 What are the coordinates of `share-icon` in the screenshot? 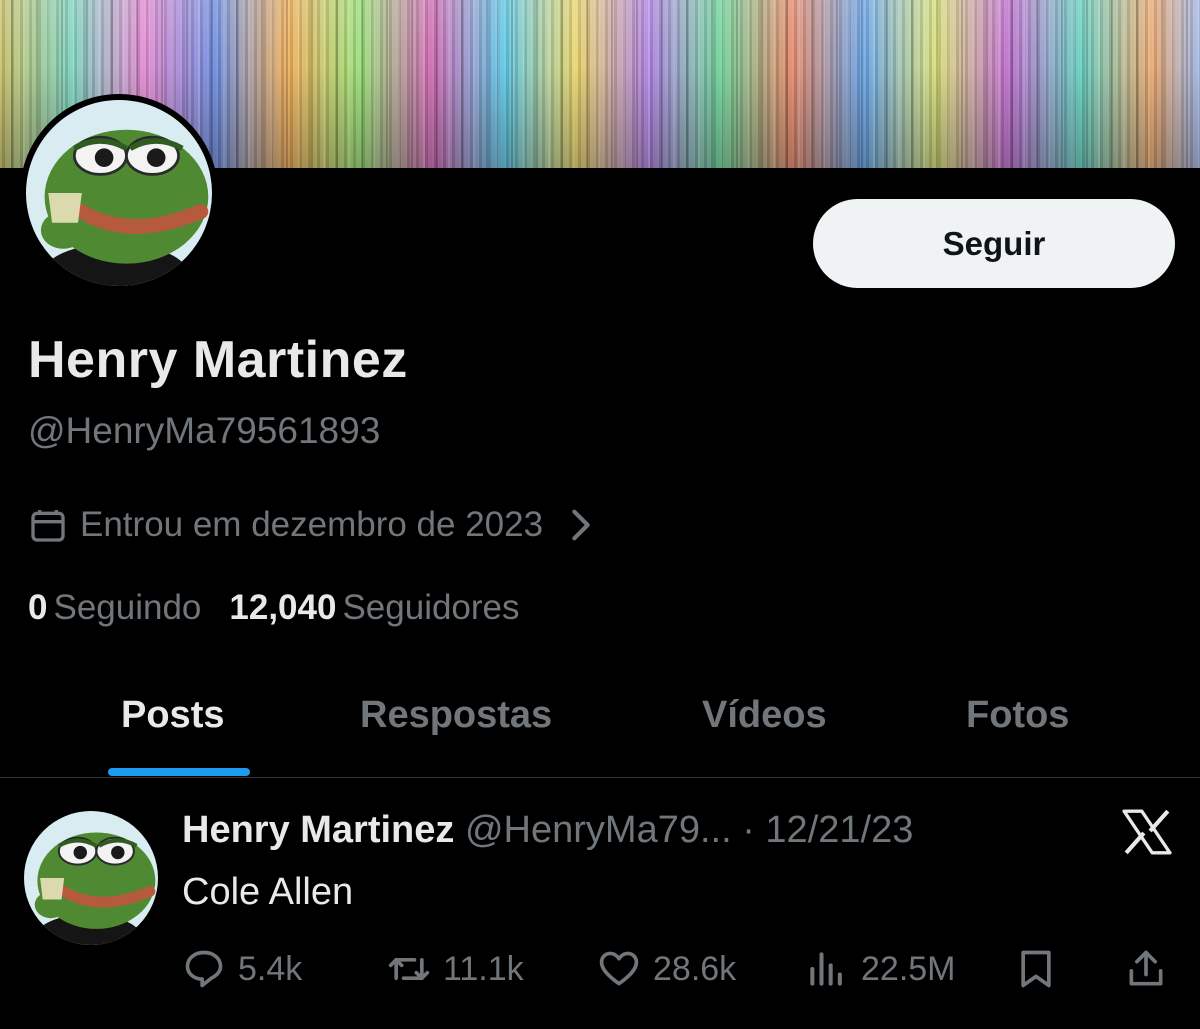 It's located at (1146, 968).